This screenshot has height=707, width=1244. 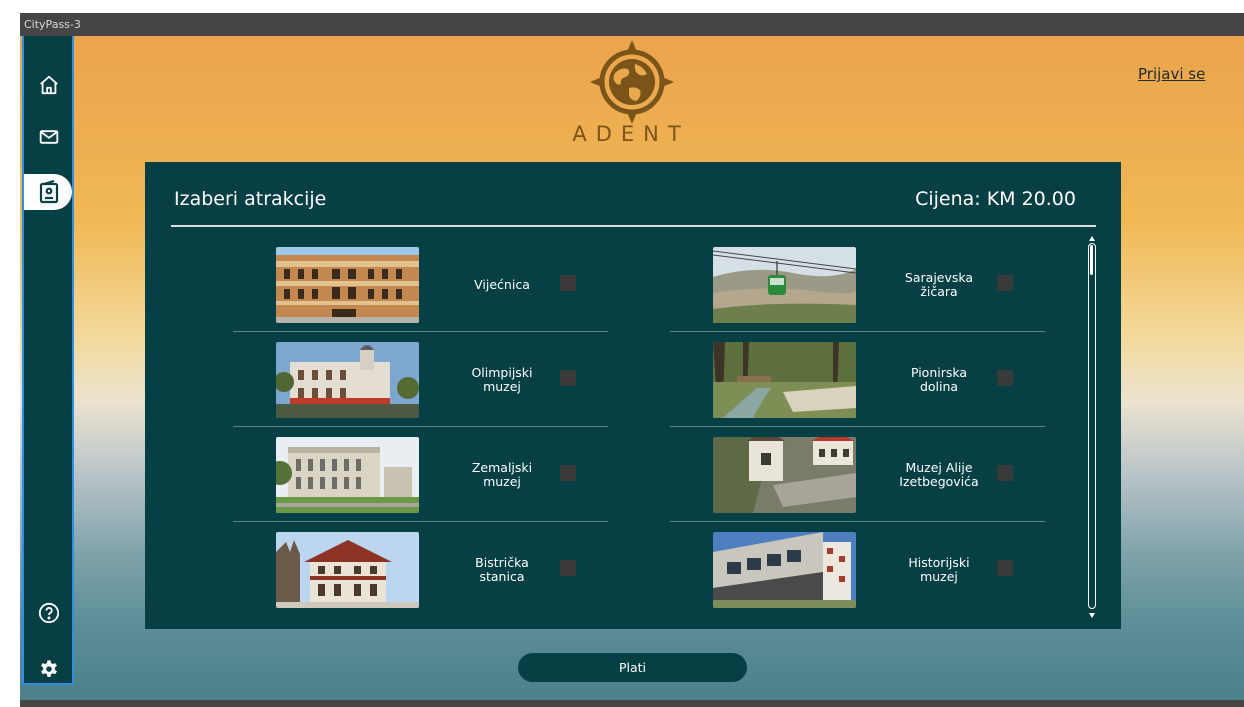 What do you see at coordinates (568, 283) in the screenshot?
I see `attraction-checkbox-vijecnica` at bounding box center [568, 283].